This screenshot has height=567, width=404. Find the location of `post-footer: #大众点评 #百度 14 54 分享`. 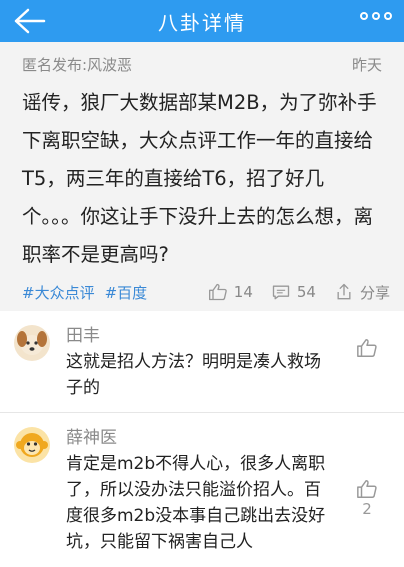

post-footer: #大众点评 #百度 14 54 分享 is located at coordinates (206, 292).